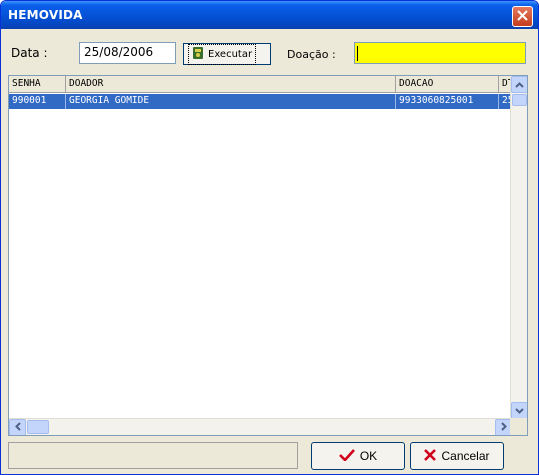 The image size is (539, 475). I want to click on horizontal-scrollbar, so click(260, 426).